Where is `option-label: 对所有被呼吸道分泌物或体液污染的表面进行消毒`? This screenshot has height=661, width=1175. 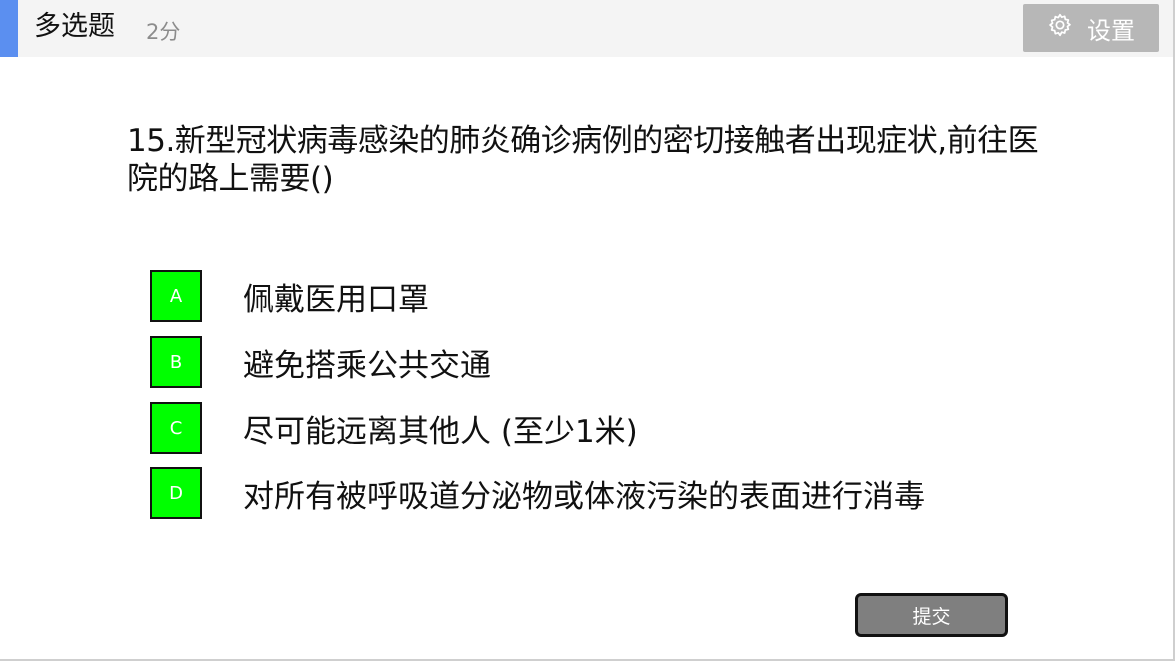
option-label: 对所有被呼吸道分泌物或体液污染的表面进行消毒 is located at coordinates (584, 496).